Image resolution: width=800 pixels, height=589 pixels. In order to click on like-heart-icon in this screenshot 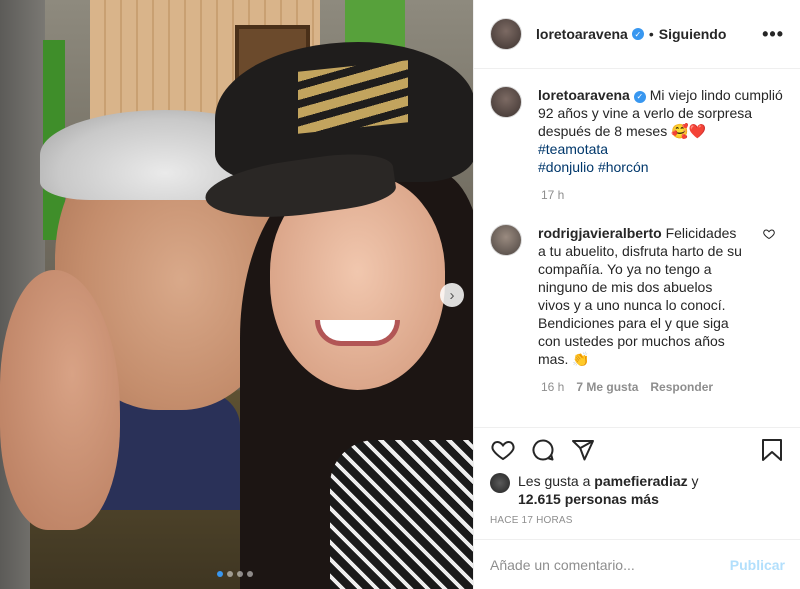, I will do `click(503, 450)`.